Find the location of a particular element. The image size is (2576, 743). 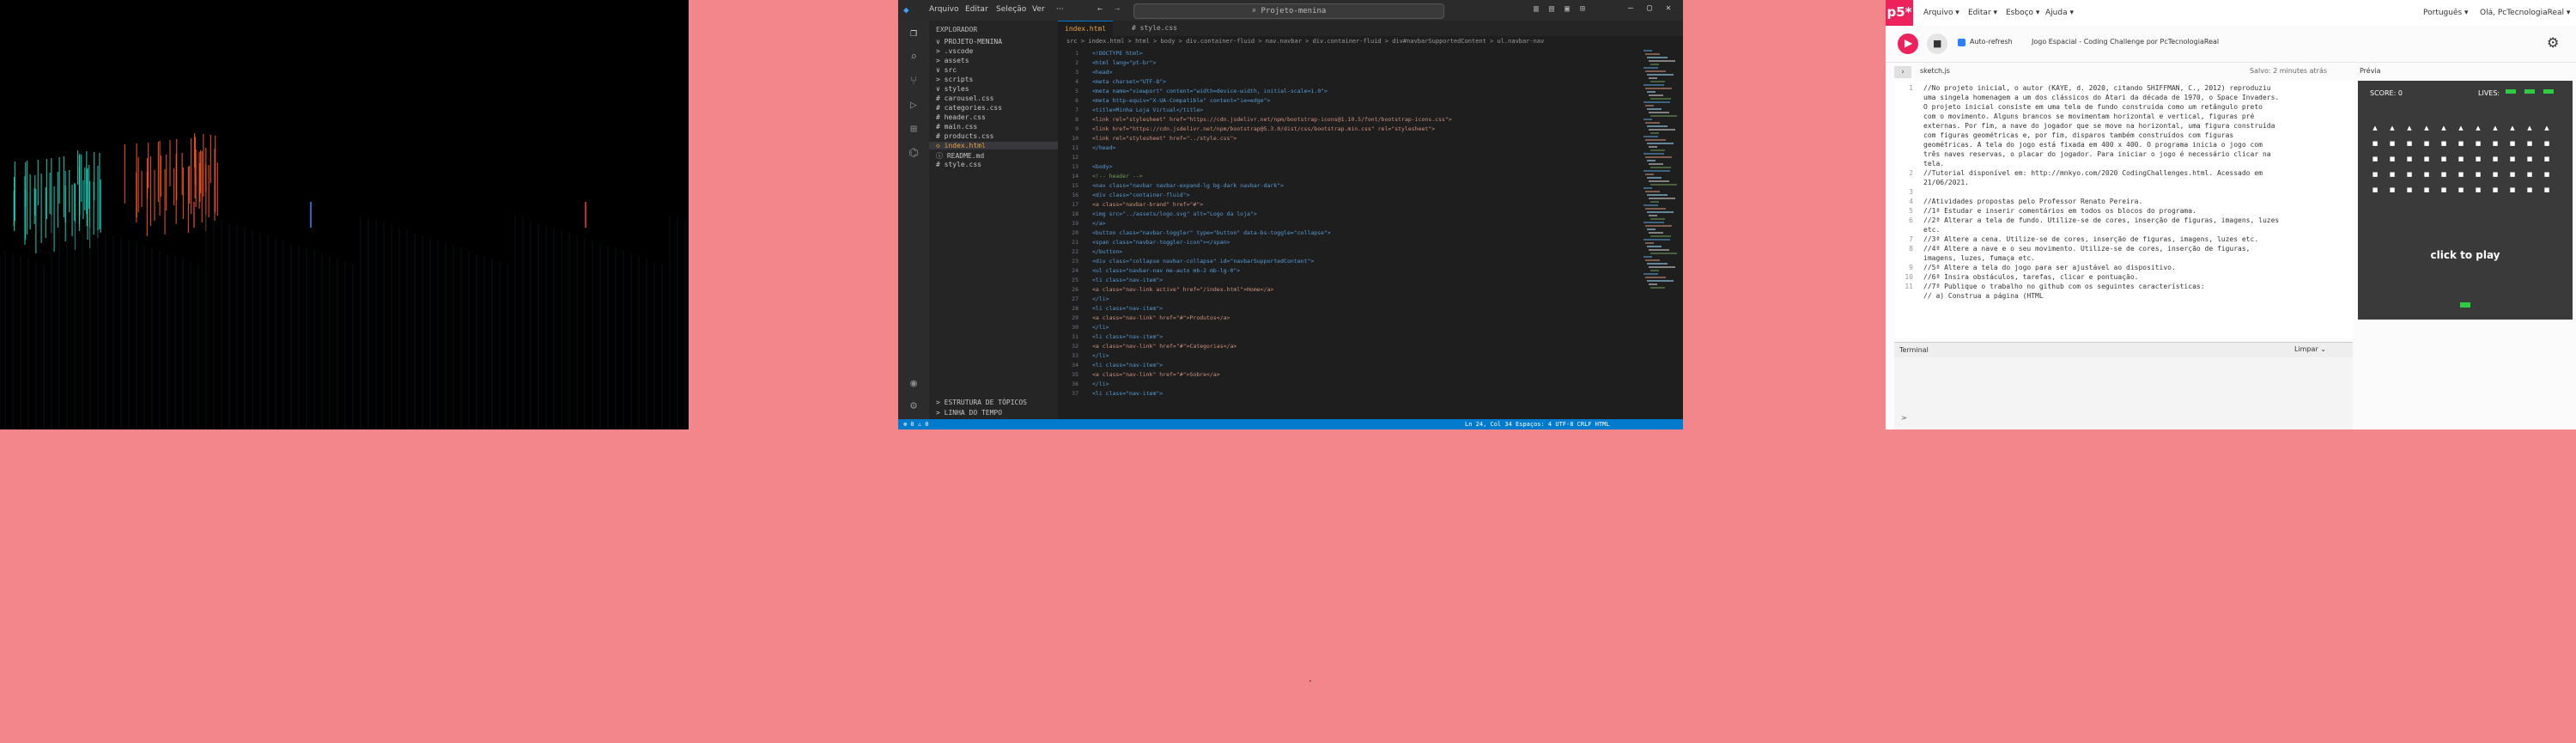

tree-item: ∨ src is located at coordinates (947, 70).